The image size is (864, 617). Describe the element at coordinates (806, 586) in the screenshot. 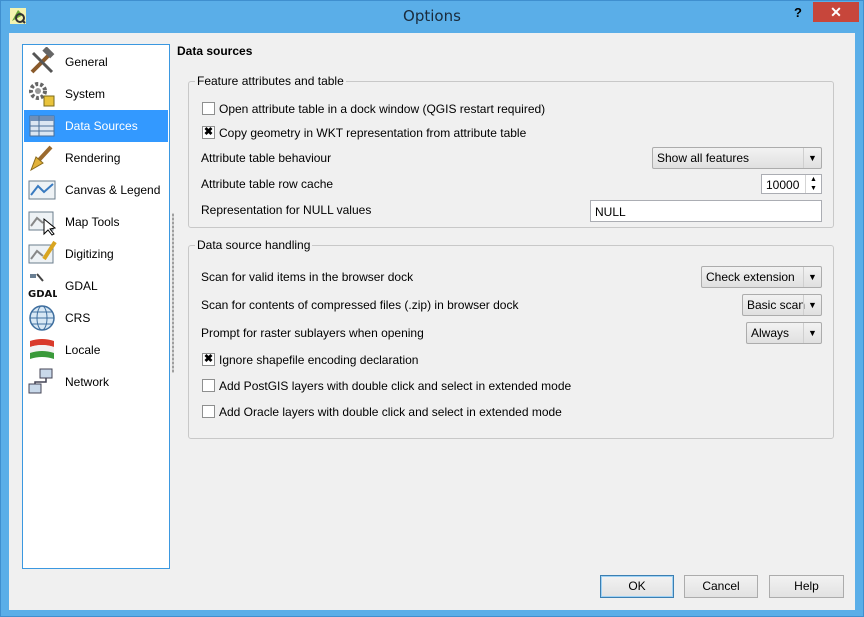

I see `help-button: Help` at that location.